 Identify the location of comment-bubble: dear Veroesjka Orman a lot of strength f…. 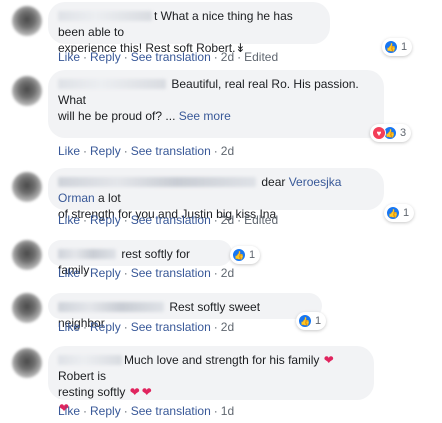
(216, 194).